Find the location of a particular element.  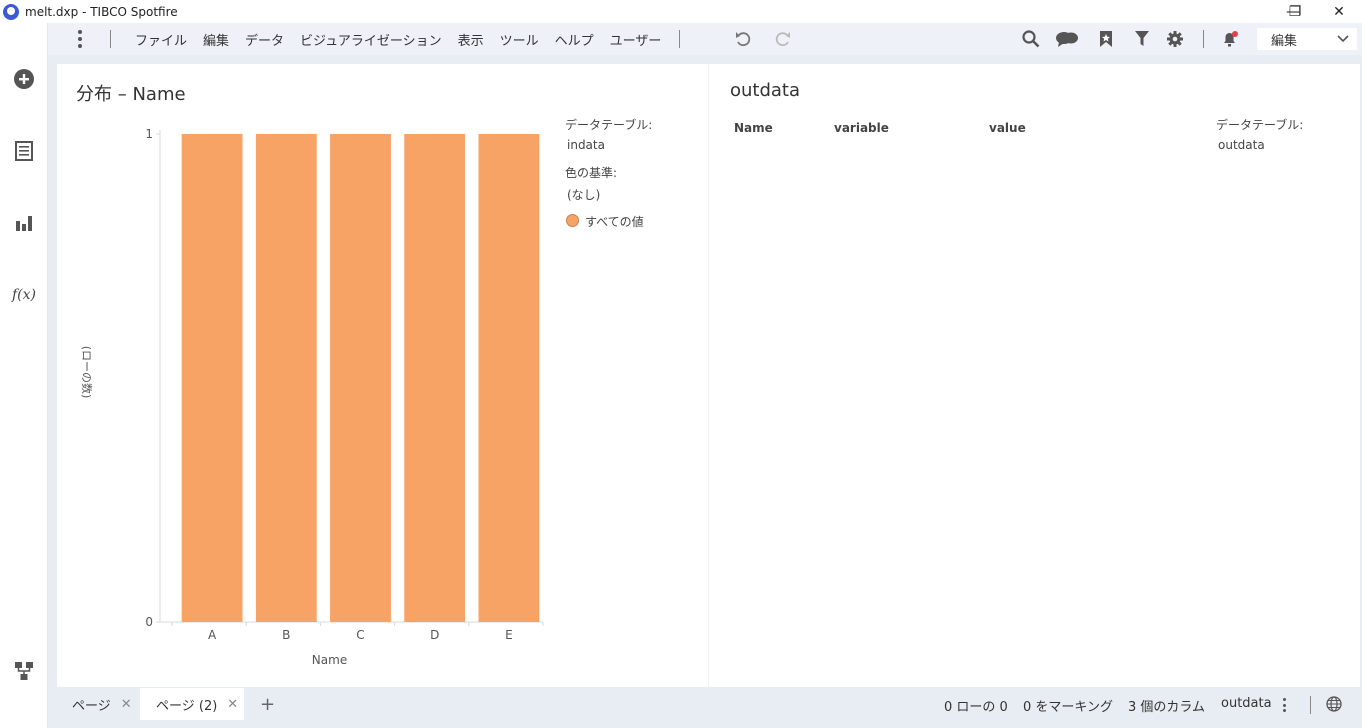

fx-icon: f(x) is located at coordinates (23, 295).